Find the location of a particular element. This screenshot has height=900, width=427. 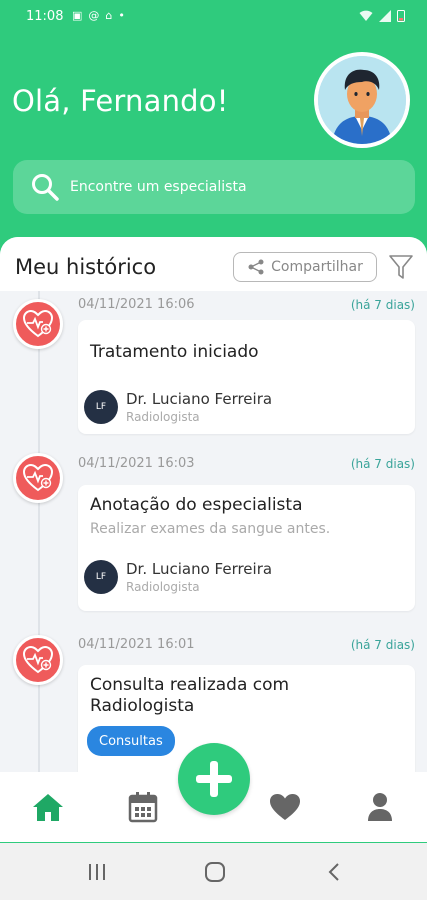

user-icon is located at coordinates (380, 807).